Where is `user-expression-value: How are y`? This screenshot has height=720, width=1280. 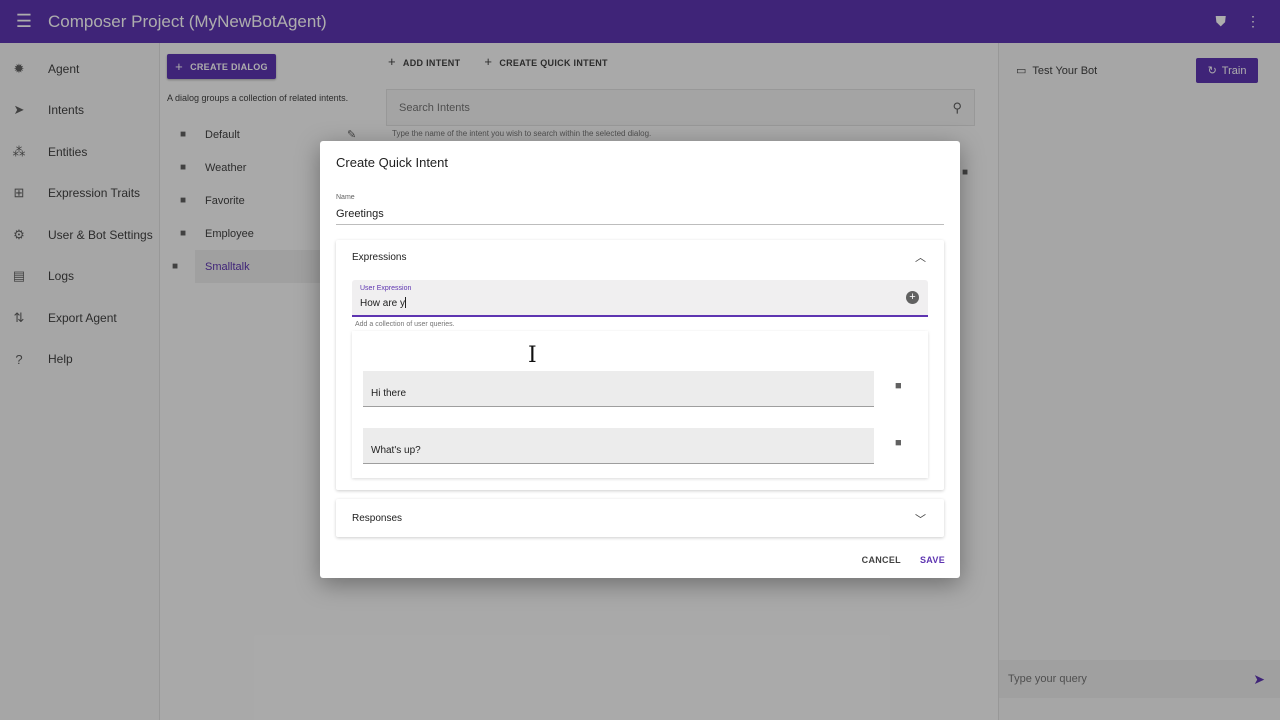
user-expression-value: How are y is located at coordinates (383, 303).